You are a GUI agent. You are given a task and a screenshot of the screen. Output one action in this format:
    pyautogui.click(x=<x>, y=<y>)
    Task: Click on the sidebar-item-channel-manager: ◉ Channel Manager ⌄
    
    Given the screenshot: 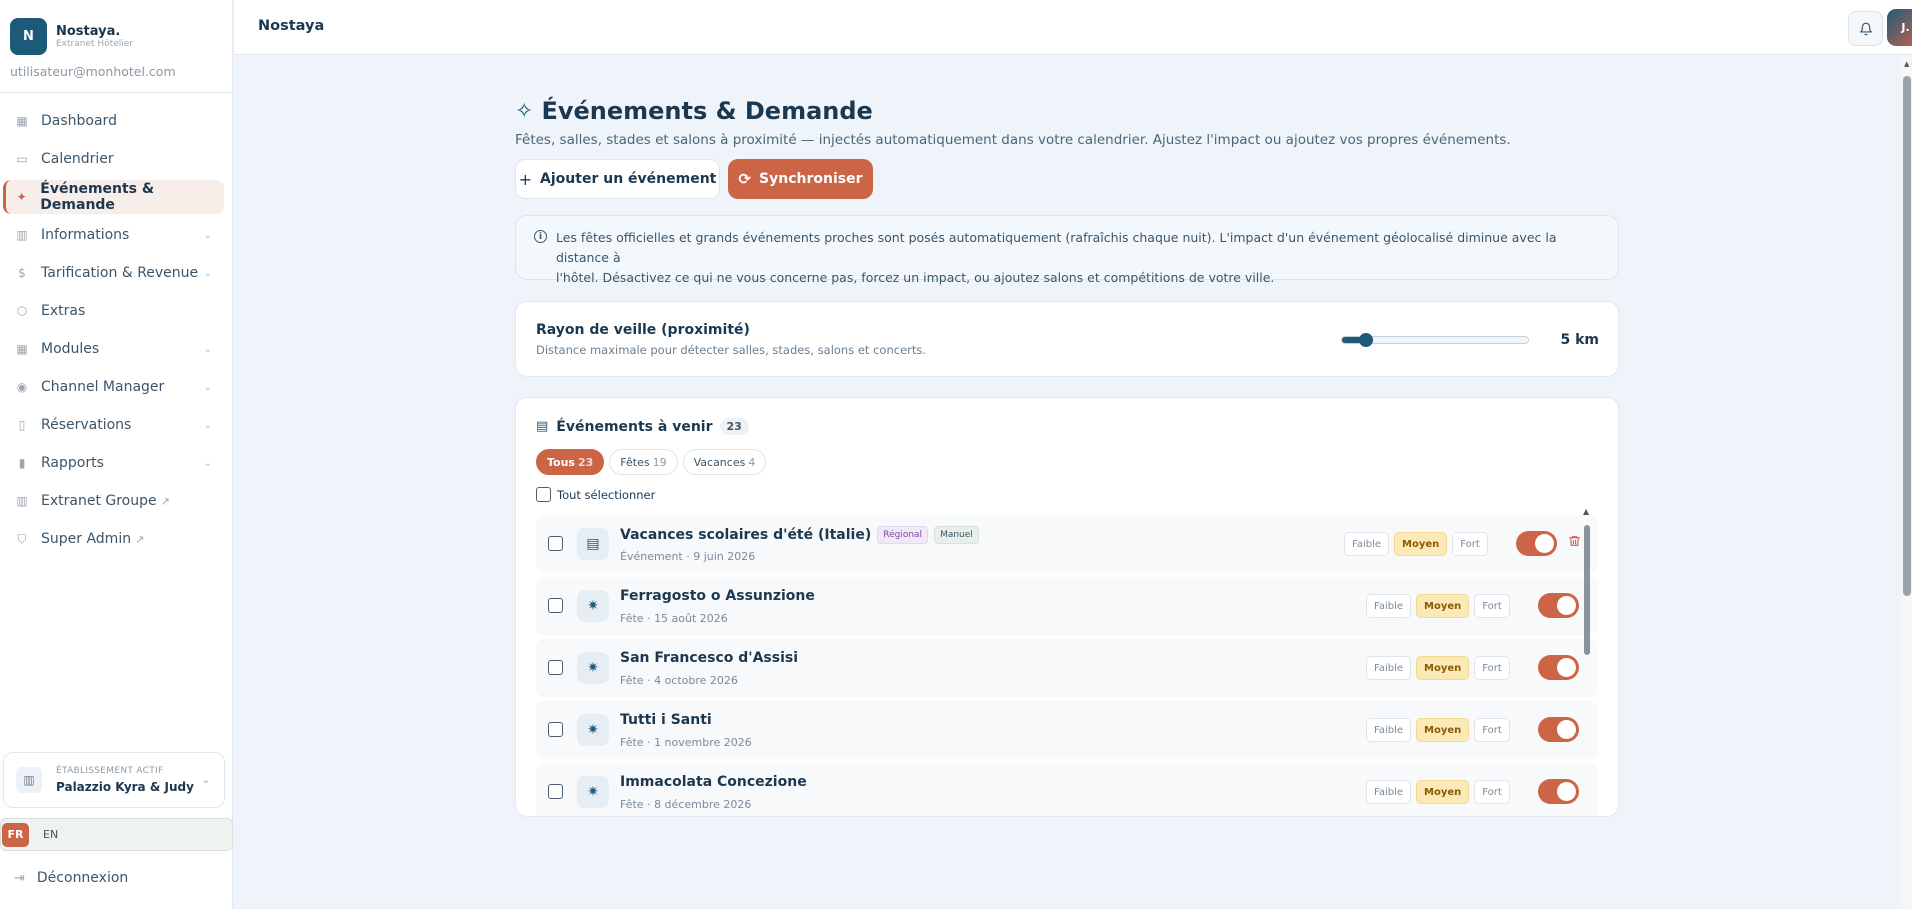 What is the action you would take?
    pyautogui.click(x=113, y=387)
    